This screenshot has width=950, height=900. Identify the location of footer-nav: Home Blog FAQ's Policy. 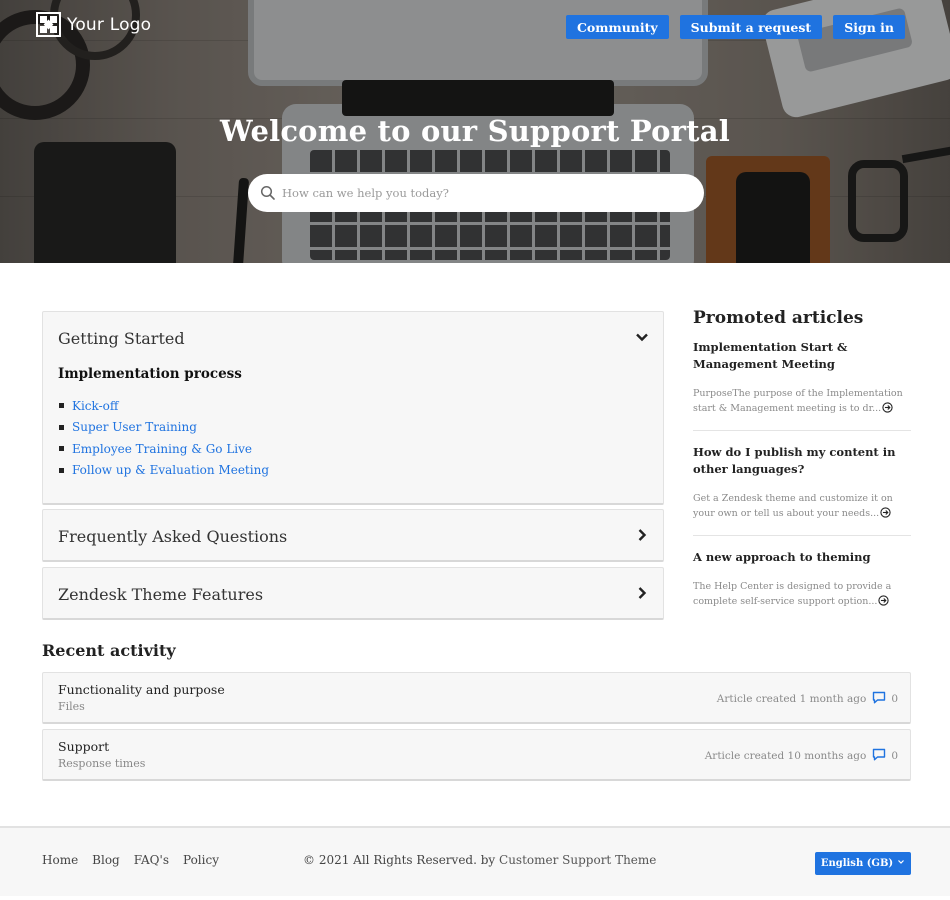
(130, 860).